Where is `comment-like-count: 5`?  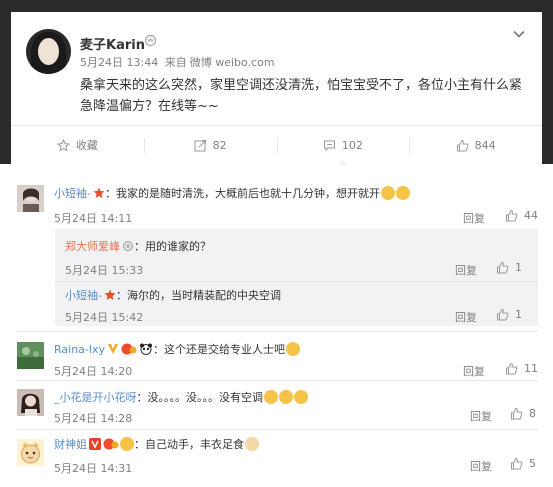
comment-like-count: 5 is located at coordinates (532, 463).